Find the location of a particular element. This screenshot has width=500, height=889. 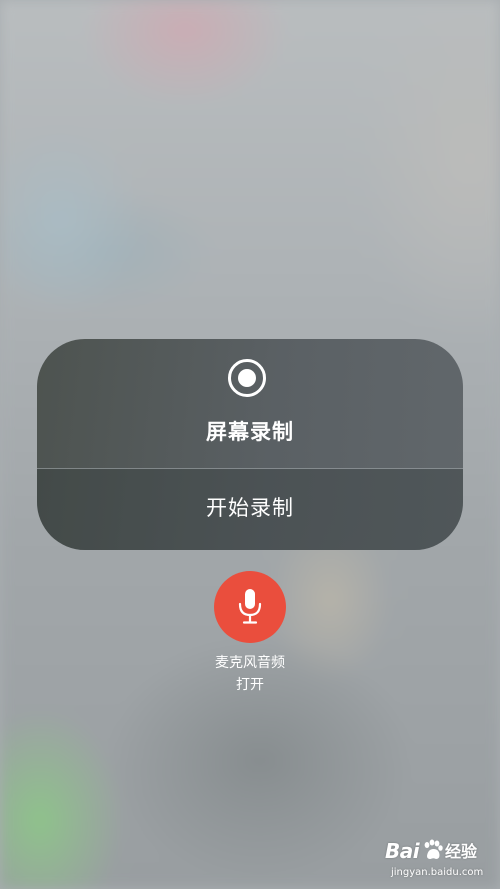

watermark-brand-right: 经验 is located at coordinates (461, 851).